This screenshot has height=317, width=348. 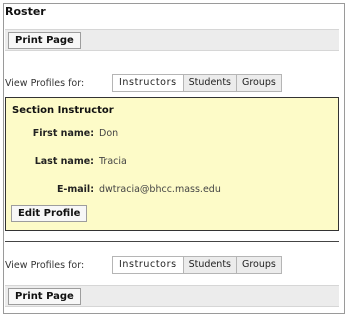 I want to click on page-title: Roster, so click(x=25, y=11).